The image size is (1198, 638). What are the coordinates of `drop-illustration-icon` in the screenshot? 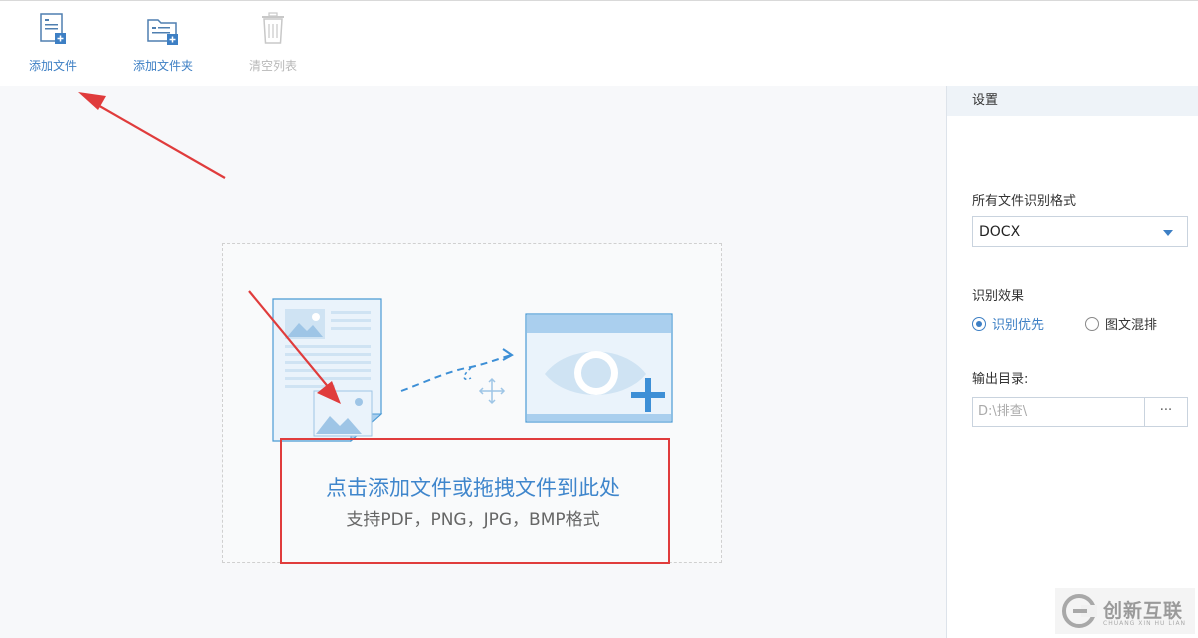 It's located at (472, 370).